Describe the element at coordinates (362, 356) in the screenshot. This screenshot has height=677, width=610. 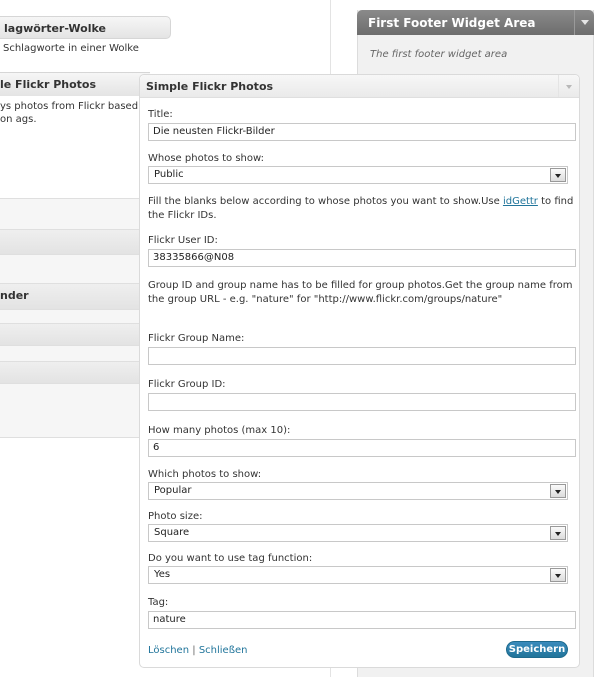
I see `group-name-input` at that location.